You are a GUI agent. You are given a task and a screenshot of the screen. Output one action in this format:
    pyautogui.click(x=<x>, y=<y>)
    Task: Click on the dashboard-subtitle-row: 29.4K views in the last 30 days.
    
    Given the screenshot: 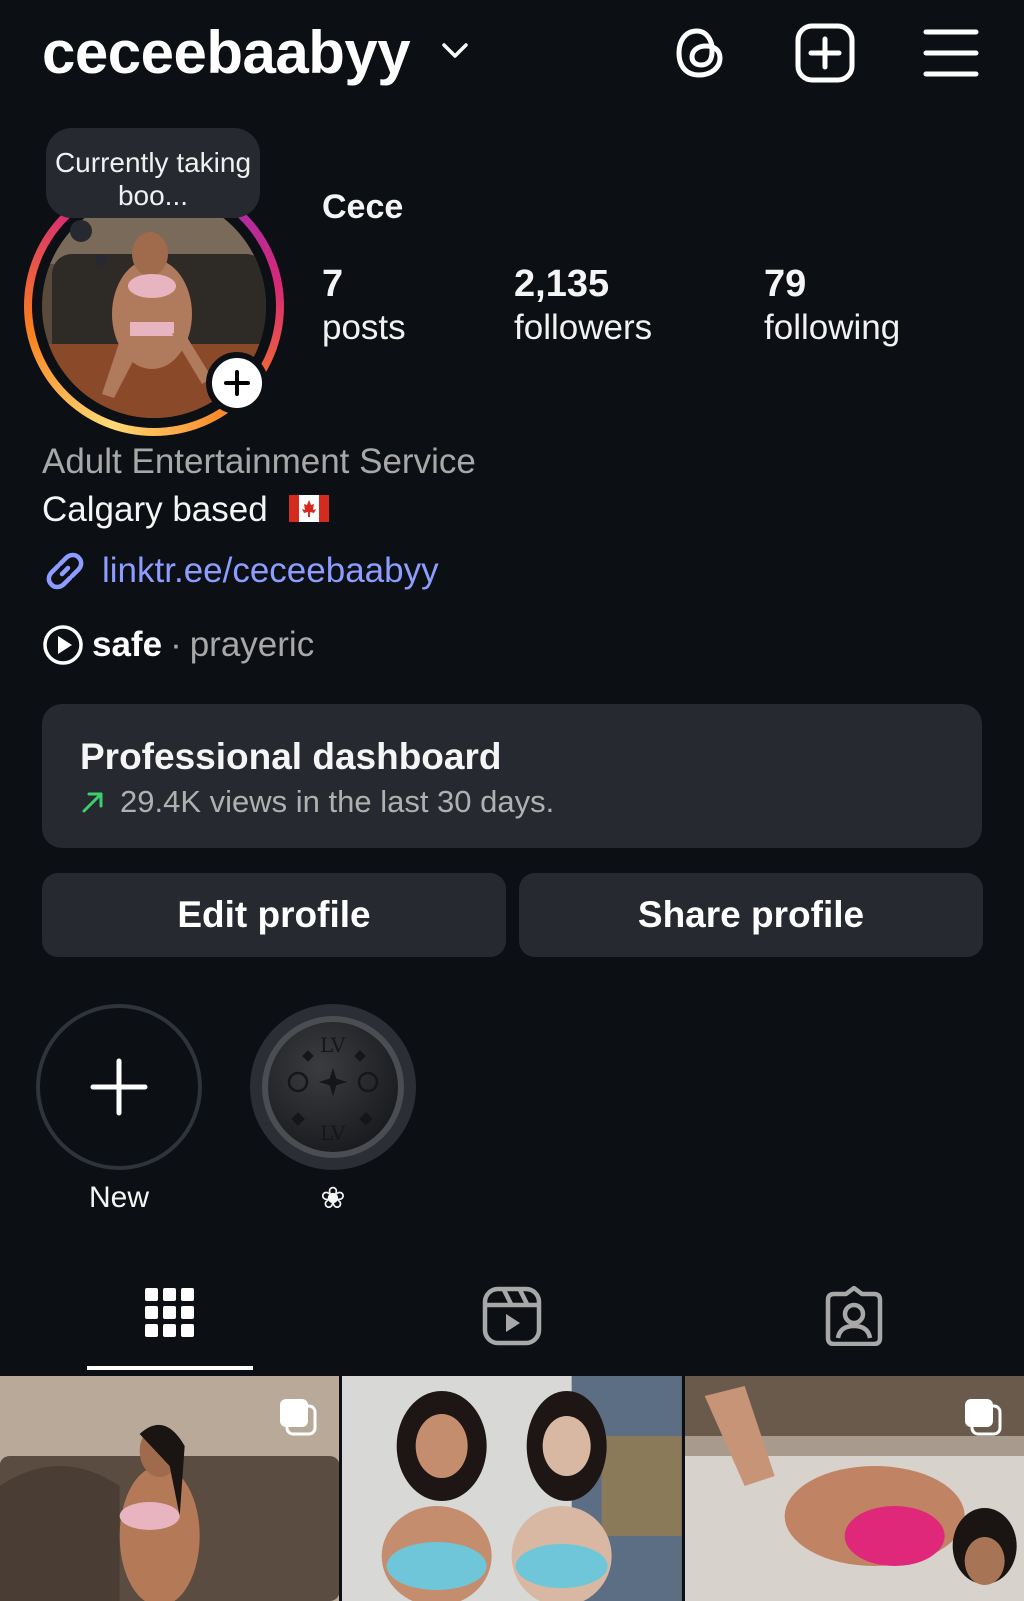 What is the action you would take?
    pyautogui.click(x=317, y=802)
    